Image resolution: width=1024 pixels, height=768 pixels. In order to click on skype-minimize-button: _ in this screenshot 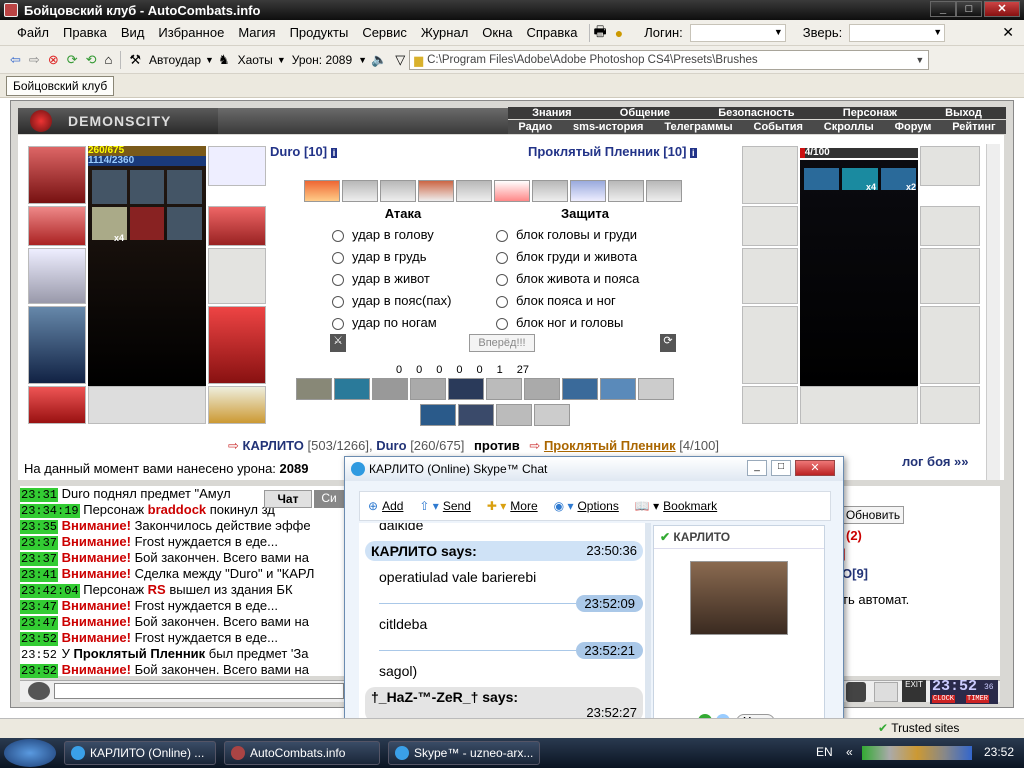, I will do `click(757, 468)`.